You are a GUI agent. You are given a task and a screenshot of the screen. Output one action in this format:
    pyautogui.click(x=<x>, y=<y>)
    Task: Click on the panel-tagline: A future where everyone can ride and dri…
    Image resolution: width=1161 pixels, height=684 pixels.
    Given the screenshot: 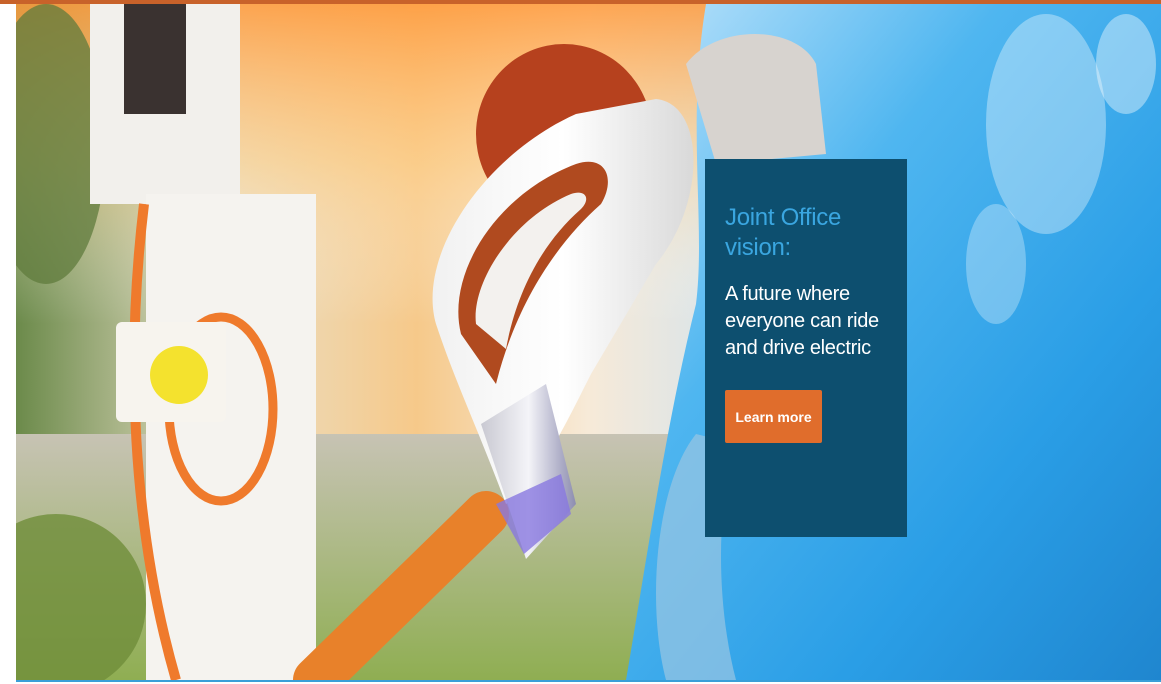 What is the action you would take?
    pyautogui.click(x=802, y=321)
    